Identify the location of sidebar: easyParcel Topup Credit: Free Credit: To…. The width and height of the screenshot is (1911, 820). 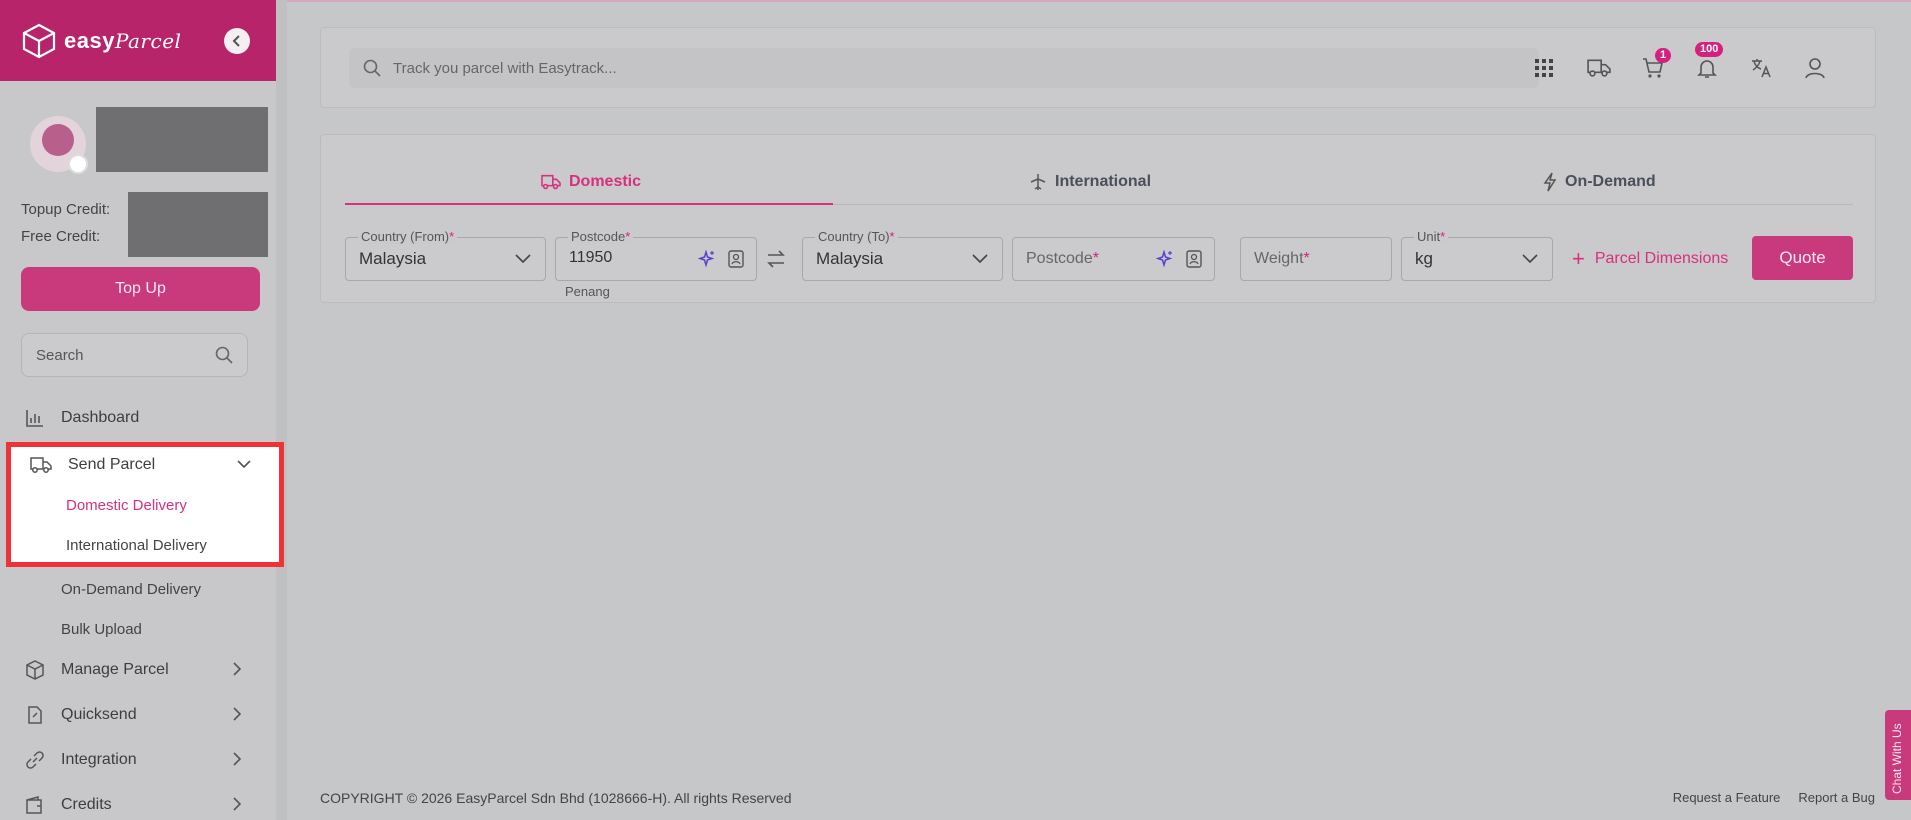
(138, 410).